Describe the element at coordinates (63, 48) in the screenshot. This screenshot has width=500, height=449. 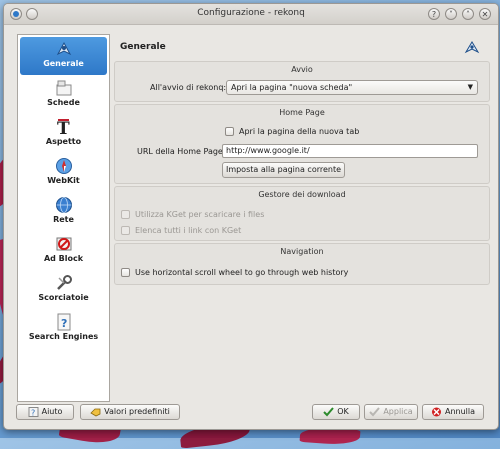
I see `rekonq-icon` at that location.